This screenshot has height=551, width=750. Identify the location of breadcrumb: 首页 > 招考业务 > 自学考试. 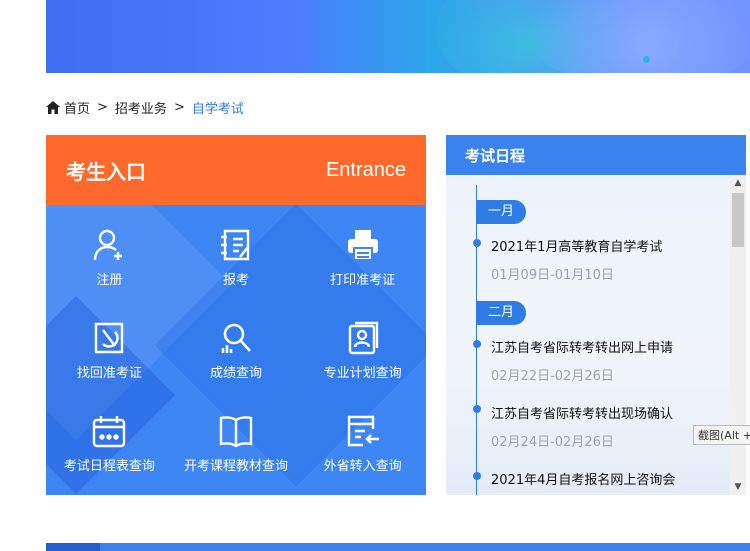
(145, 107).